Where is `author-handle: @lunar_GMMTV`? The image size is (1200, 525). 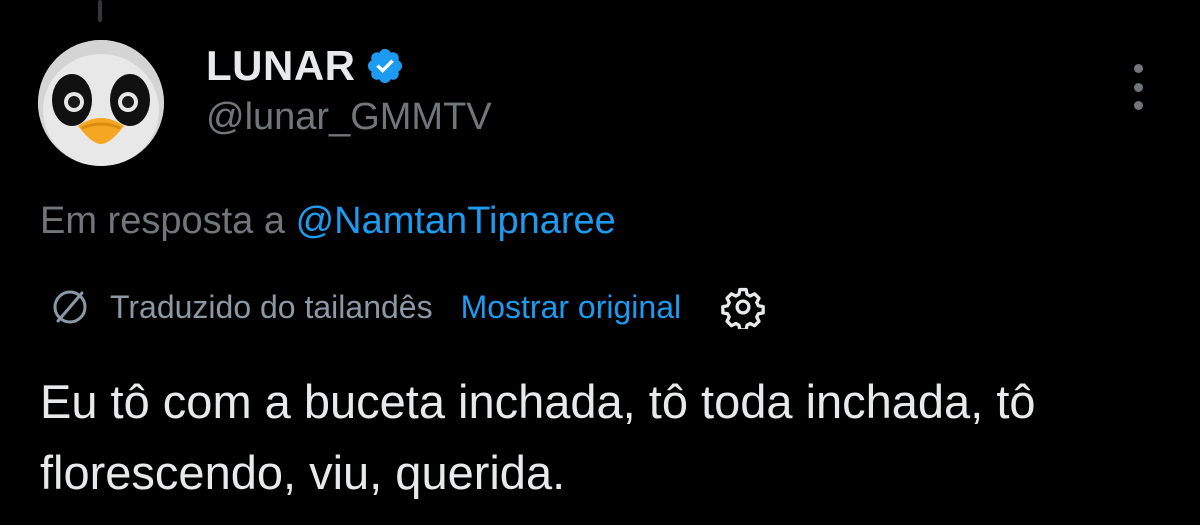
author-handle: @lunar_GMMTV is located at coordinates (349, 117).